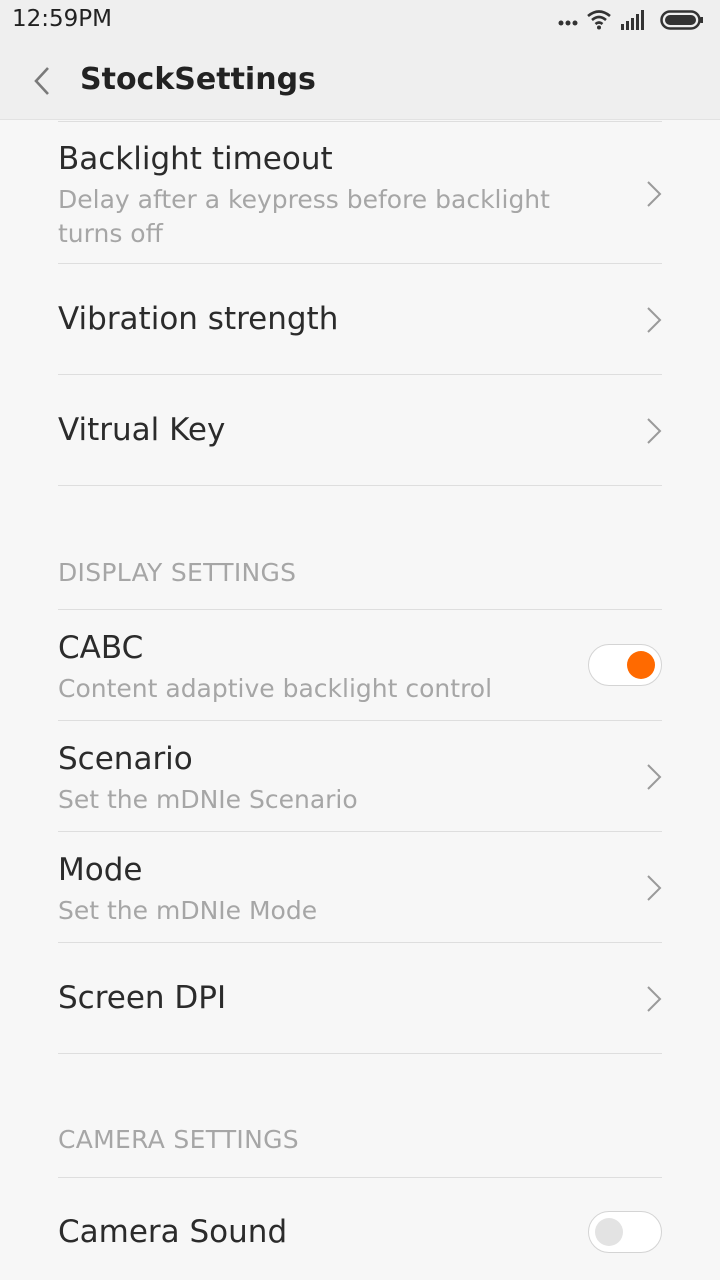 The width and height of the screenshot is (720, 1280). I want to click on row-title: Vitrual Key, so click(142, 430).